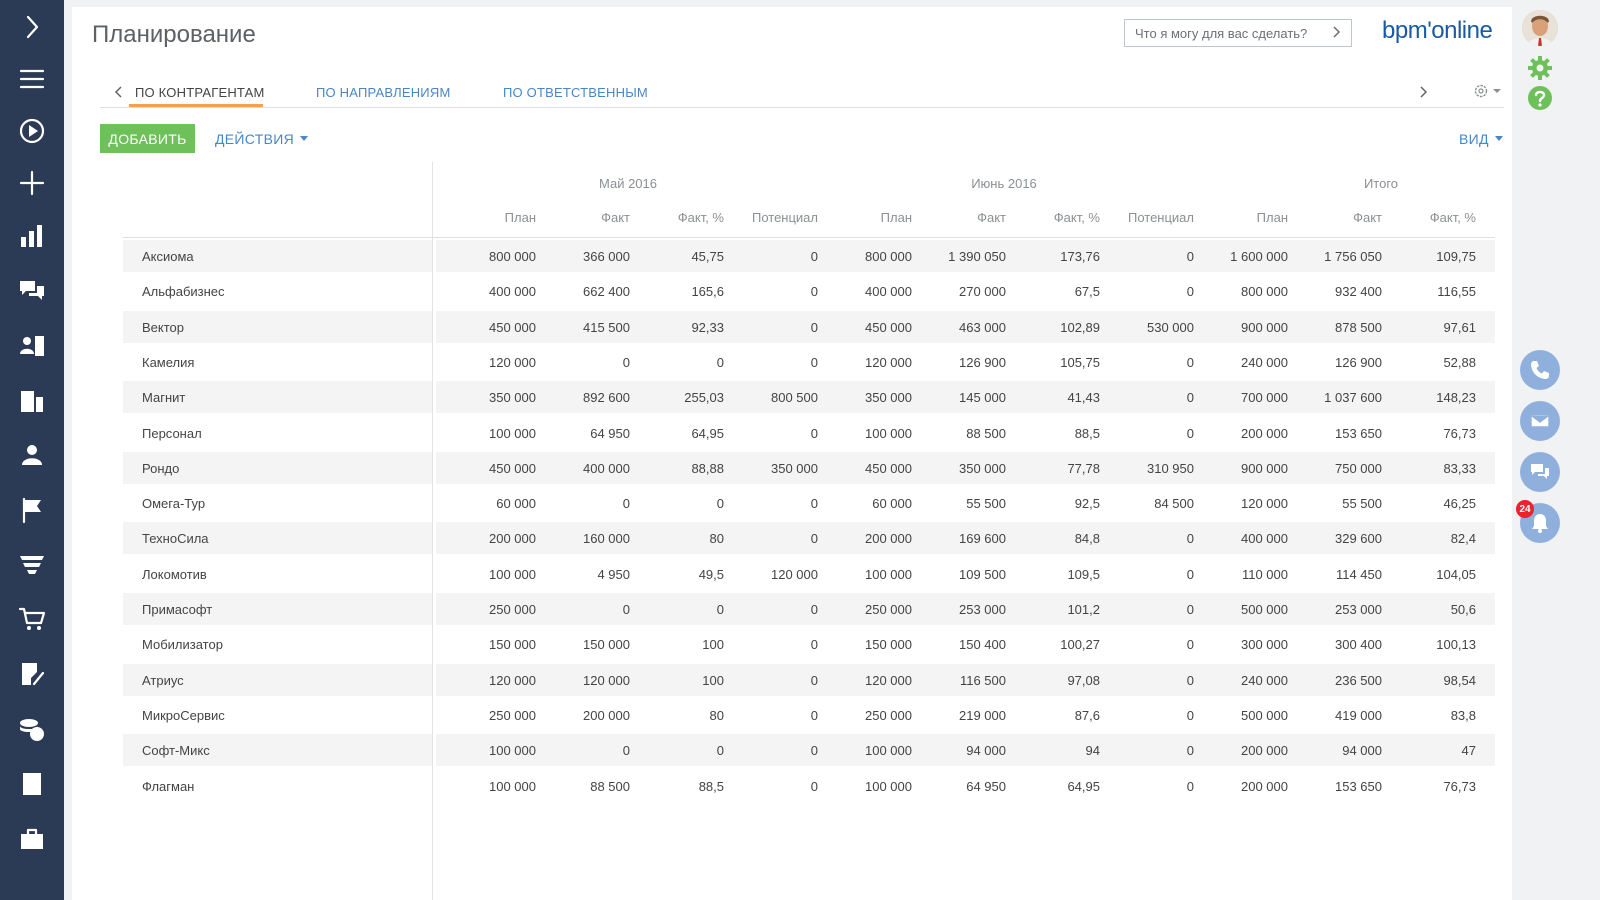 Image resolution: width=1600 pixels, height=900 pixels. I want to click on table-cell: 41,43, so click(1055, 397).